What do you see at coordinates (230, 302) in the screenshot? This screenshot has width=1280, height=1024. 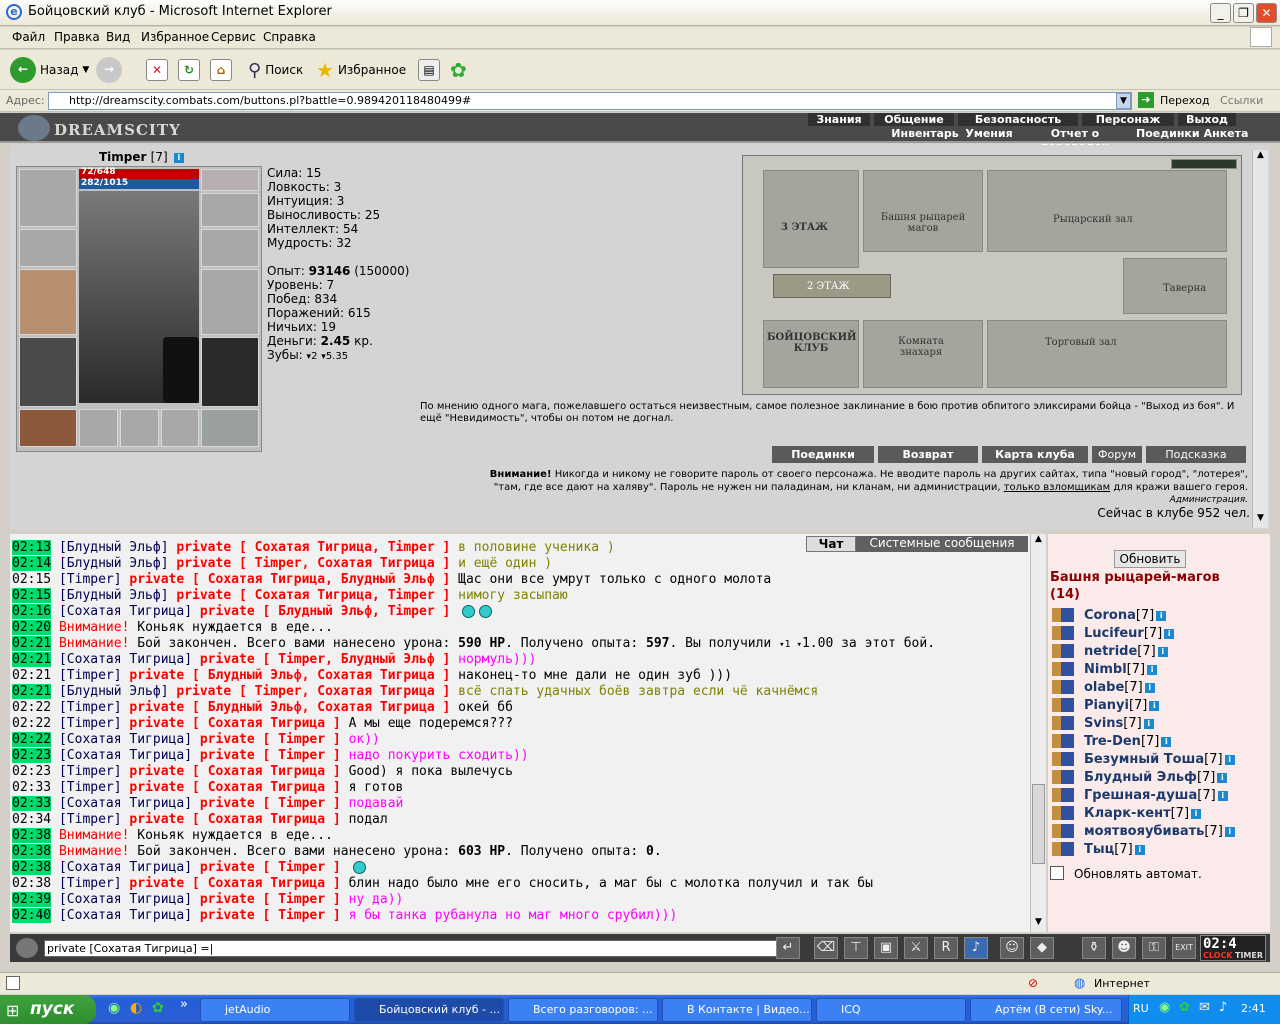 I see `slot-weapon-right` at bounding box center [230, 302].